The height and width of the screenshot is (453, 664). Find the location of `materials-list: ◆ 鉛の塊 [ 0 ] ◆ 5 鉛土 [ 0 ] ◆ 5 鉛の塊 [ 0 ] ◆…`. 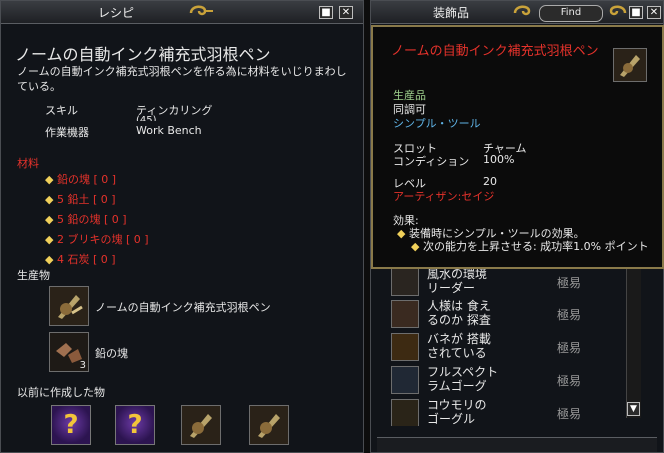

materials-list: ◆ 鉛の塊 [ 0 ] ◆ 5 鉛土 [ 0 ] ◆ 5 鉛の塊 [ 0 ] ◆… is located at coordinates (97, 221).